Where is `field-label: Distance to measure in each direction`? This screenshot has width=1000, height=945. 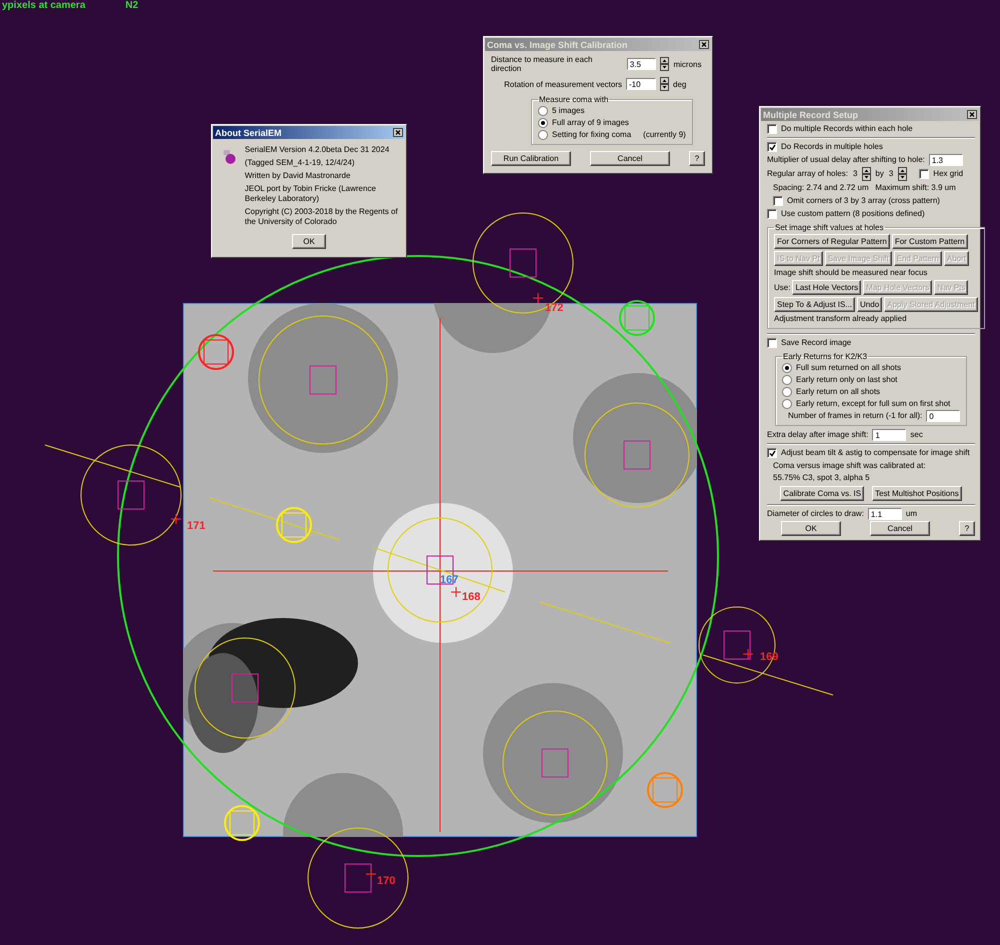 field-label: Distance to measure in each direction is located at coordinates (542, 64).